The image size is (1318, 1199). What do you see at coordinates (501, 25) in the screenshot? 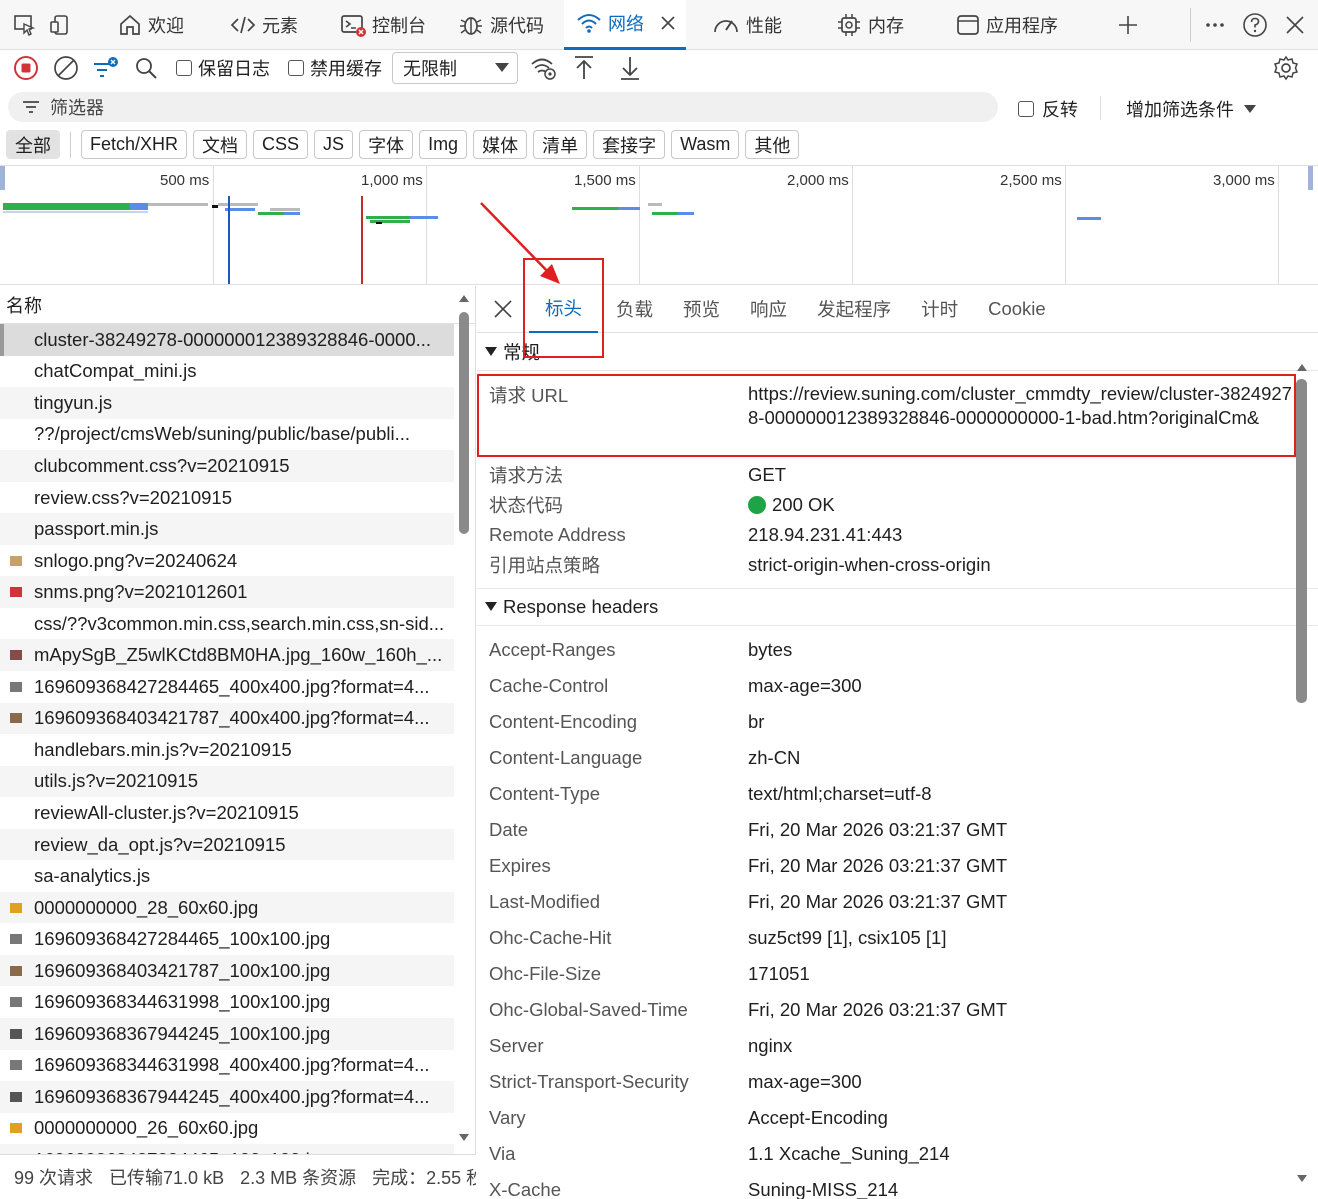
I see `tab-sources: 源代码` at bounding box center [501, 25].